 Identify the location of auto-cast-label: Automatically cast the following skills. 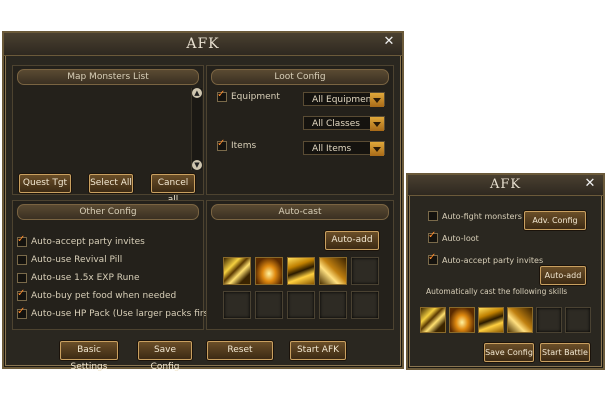
(497, 291).